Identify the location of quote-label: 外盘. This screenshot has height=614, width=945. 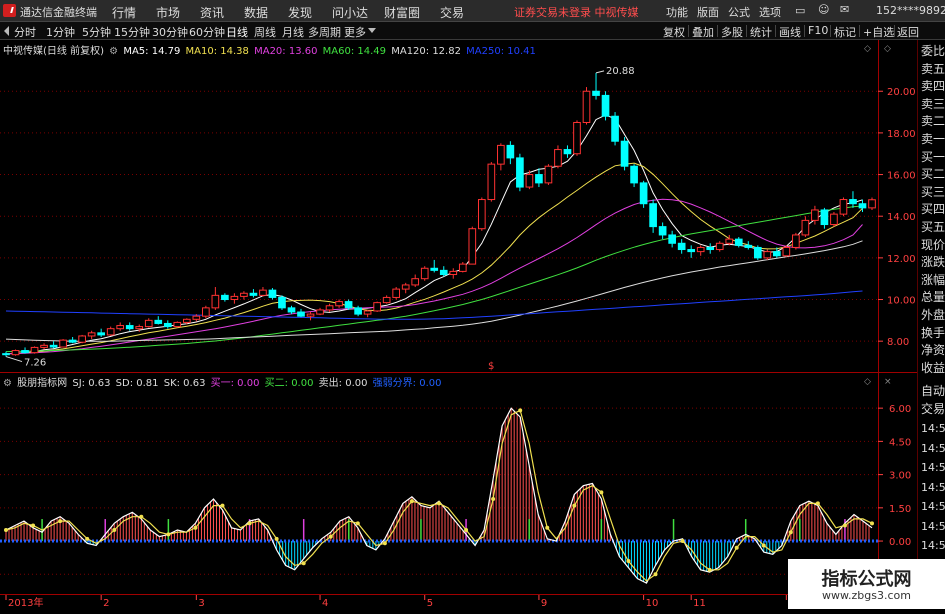
(933, 315).